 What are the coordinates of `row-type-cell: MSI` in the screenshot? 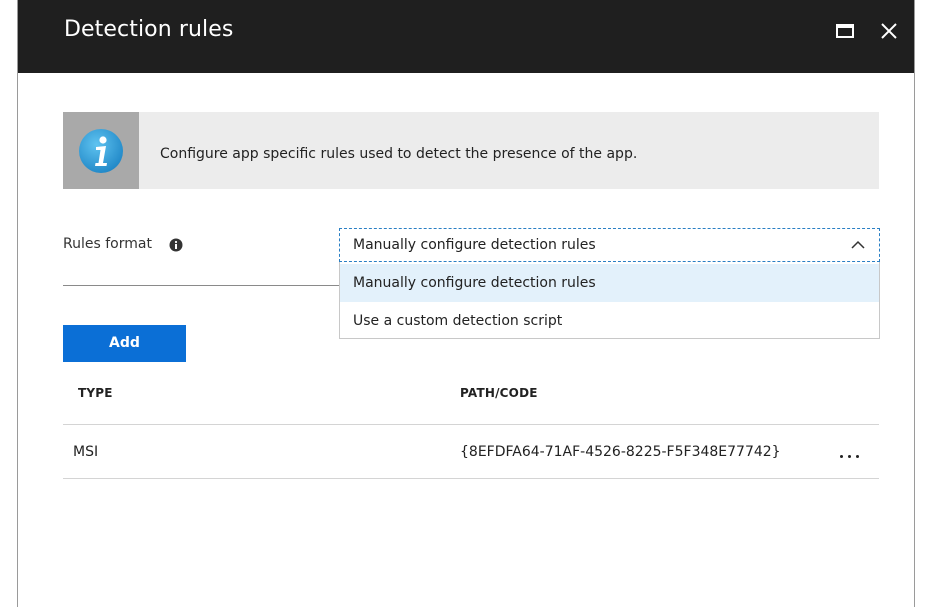 It's located at (86, 452).